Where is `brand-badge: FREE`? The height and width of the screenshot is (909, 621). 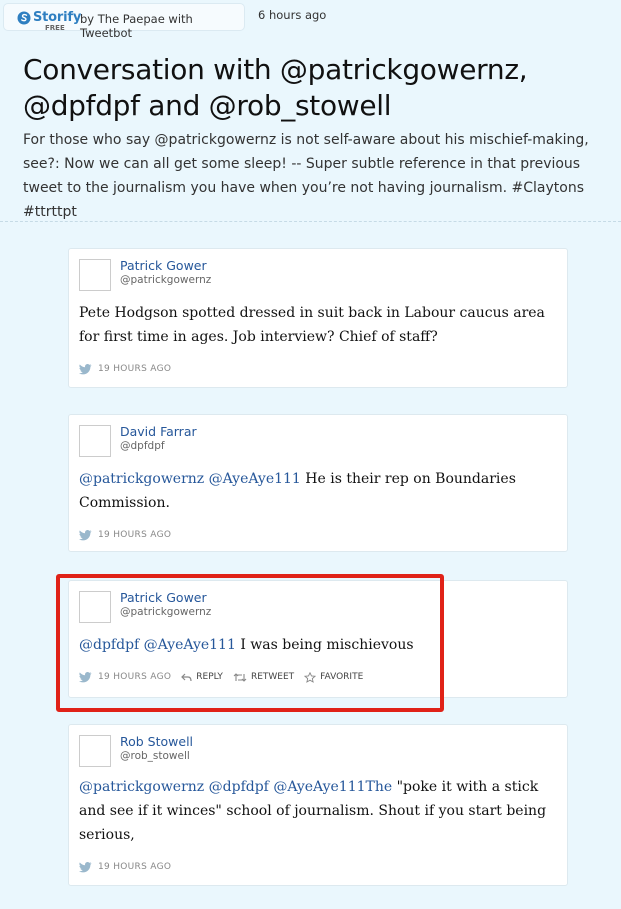 brand-badge: FREE is located at coordinates (55, 28).